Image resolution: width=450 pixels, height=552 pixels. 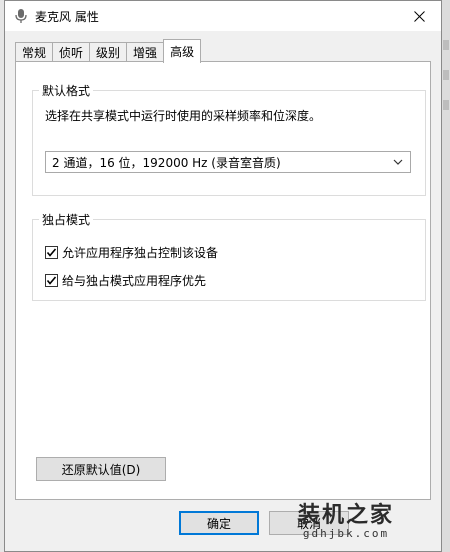 I want to click on exclusive-priority-checkbox, so click(x=51, y=280).